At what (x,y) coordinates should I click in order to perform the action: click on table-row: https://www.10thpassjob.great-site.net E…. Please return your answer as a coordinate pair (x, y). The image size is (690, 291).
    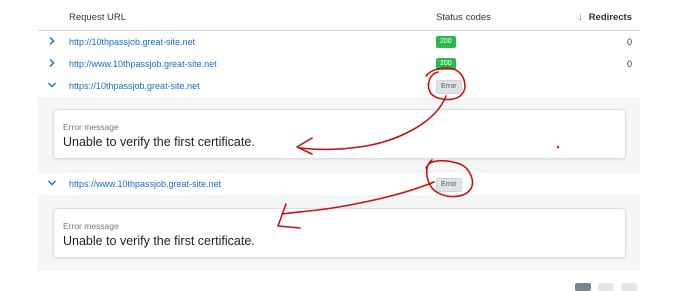
    Looking at the image, I should click on (339, 184).